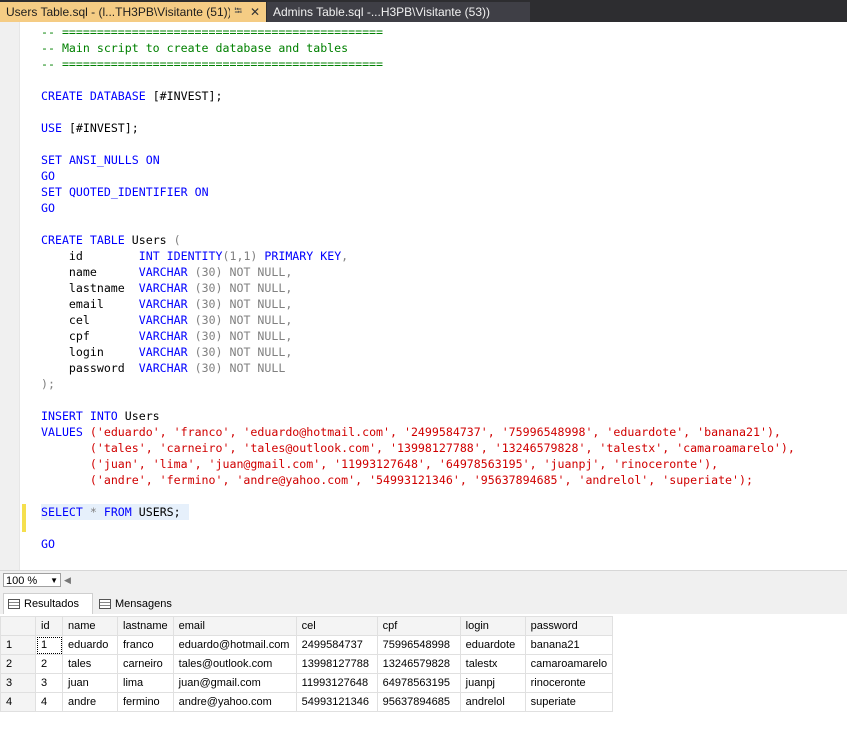 Image resolution: width=847 pixels, height=731 pixels. What do you see at coordinates (145, 645) in the screenshot?
I see `grid-cell: franco` at bounding box center [145, 645].